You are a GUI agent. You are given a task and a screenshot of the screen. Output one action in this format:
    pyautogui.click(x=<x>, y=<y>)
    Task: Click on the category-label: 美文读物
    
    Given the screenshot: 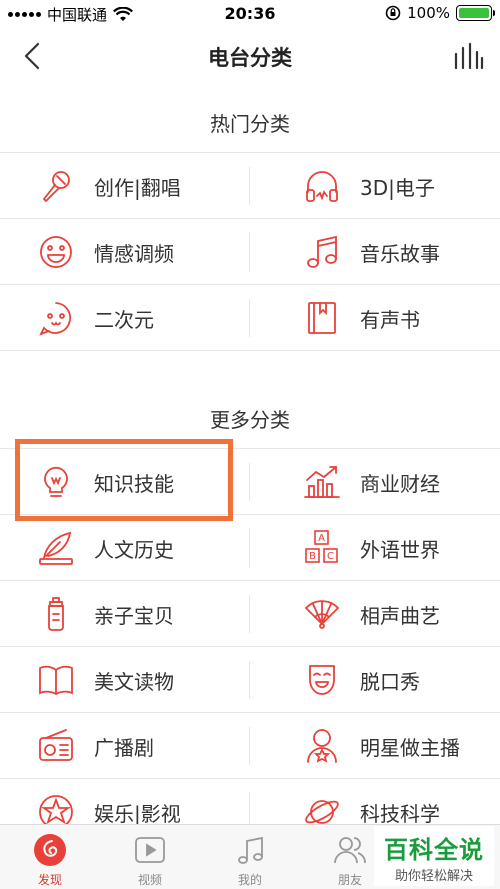 What is the action you would take?
    pyautogui.click(x=134, y=681)
    